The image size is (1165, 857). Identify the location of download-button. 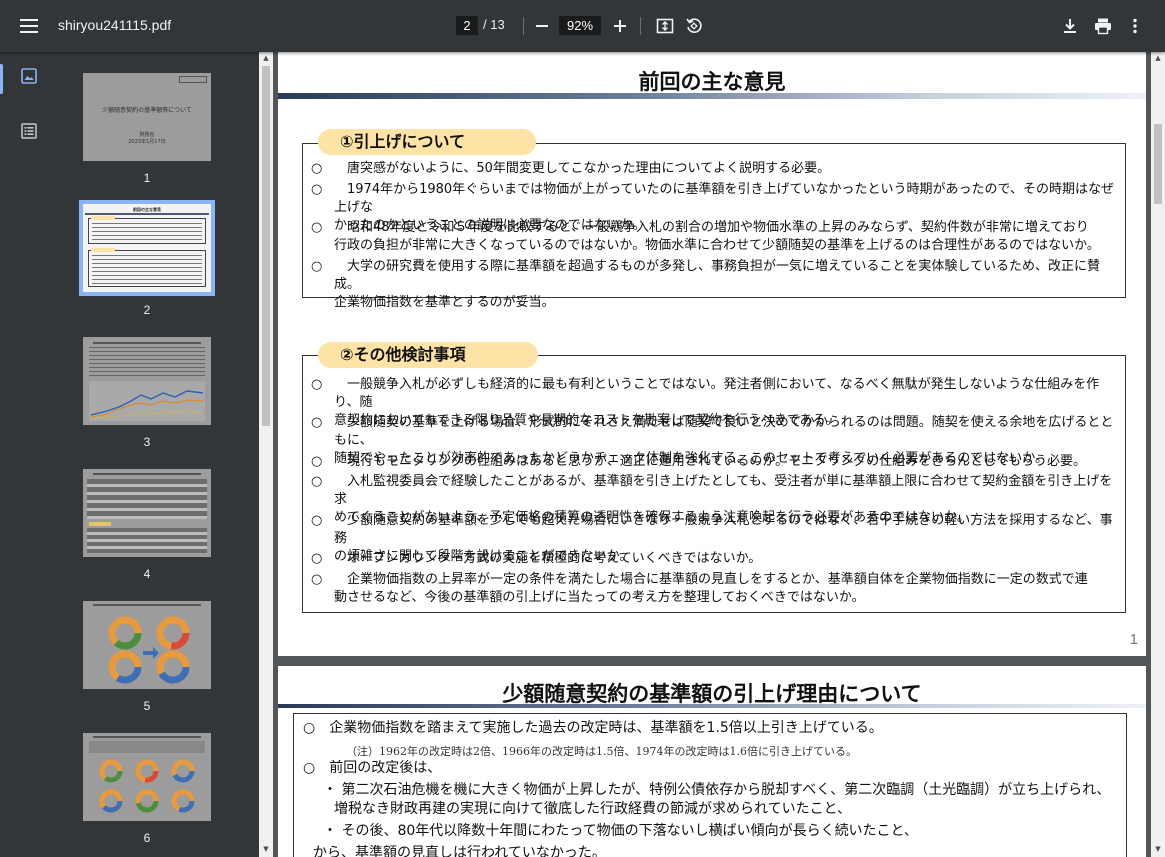
(1070, 26).